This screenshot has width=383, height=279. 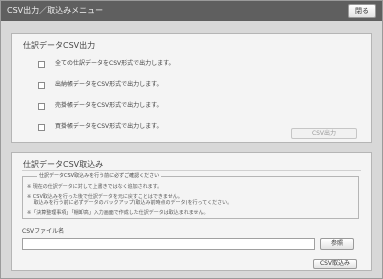 I want to click on csv-import-button: CSV取込み, so click(x=335, y=264).